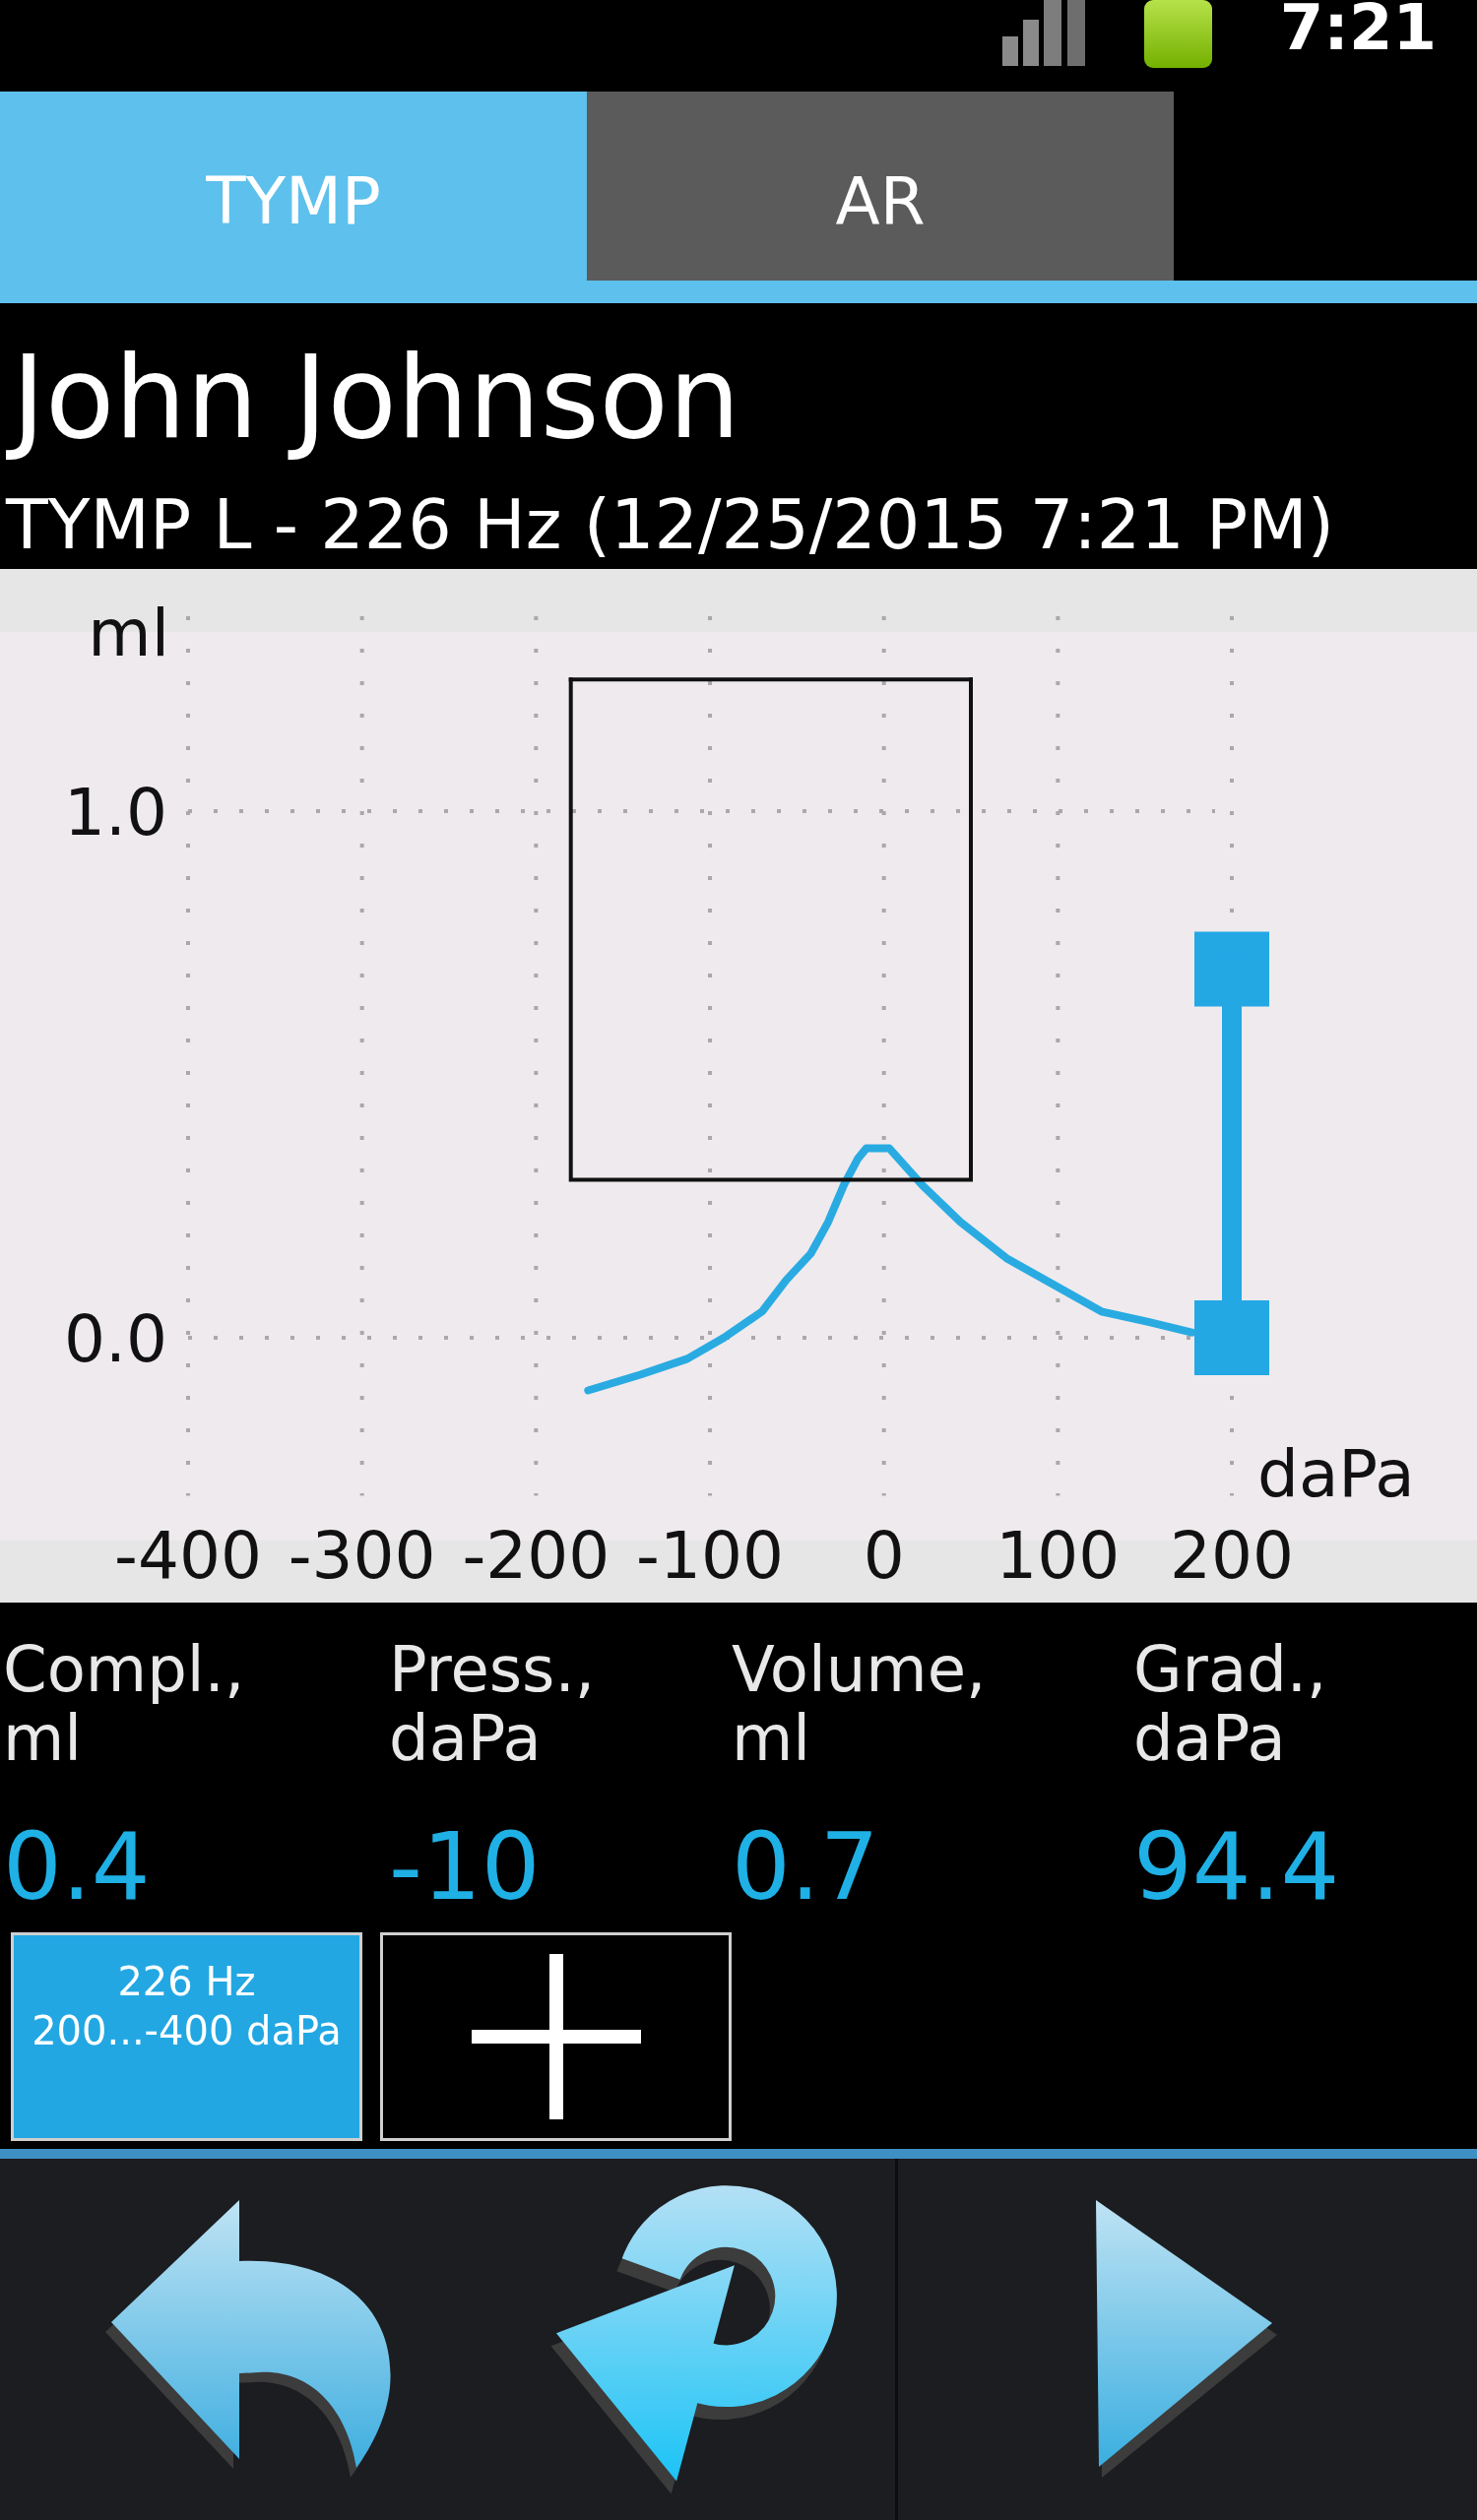 This screenshot has height=2520, width=1477. Describe the element at coordinates (710, 1556) in the screenshot. I see `x-tick-label: -100` at that location.